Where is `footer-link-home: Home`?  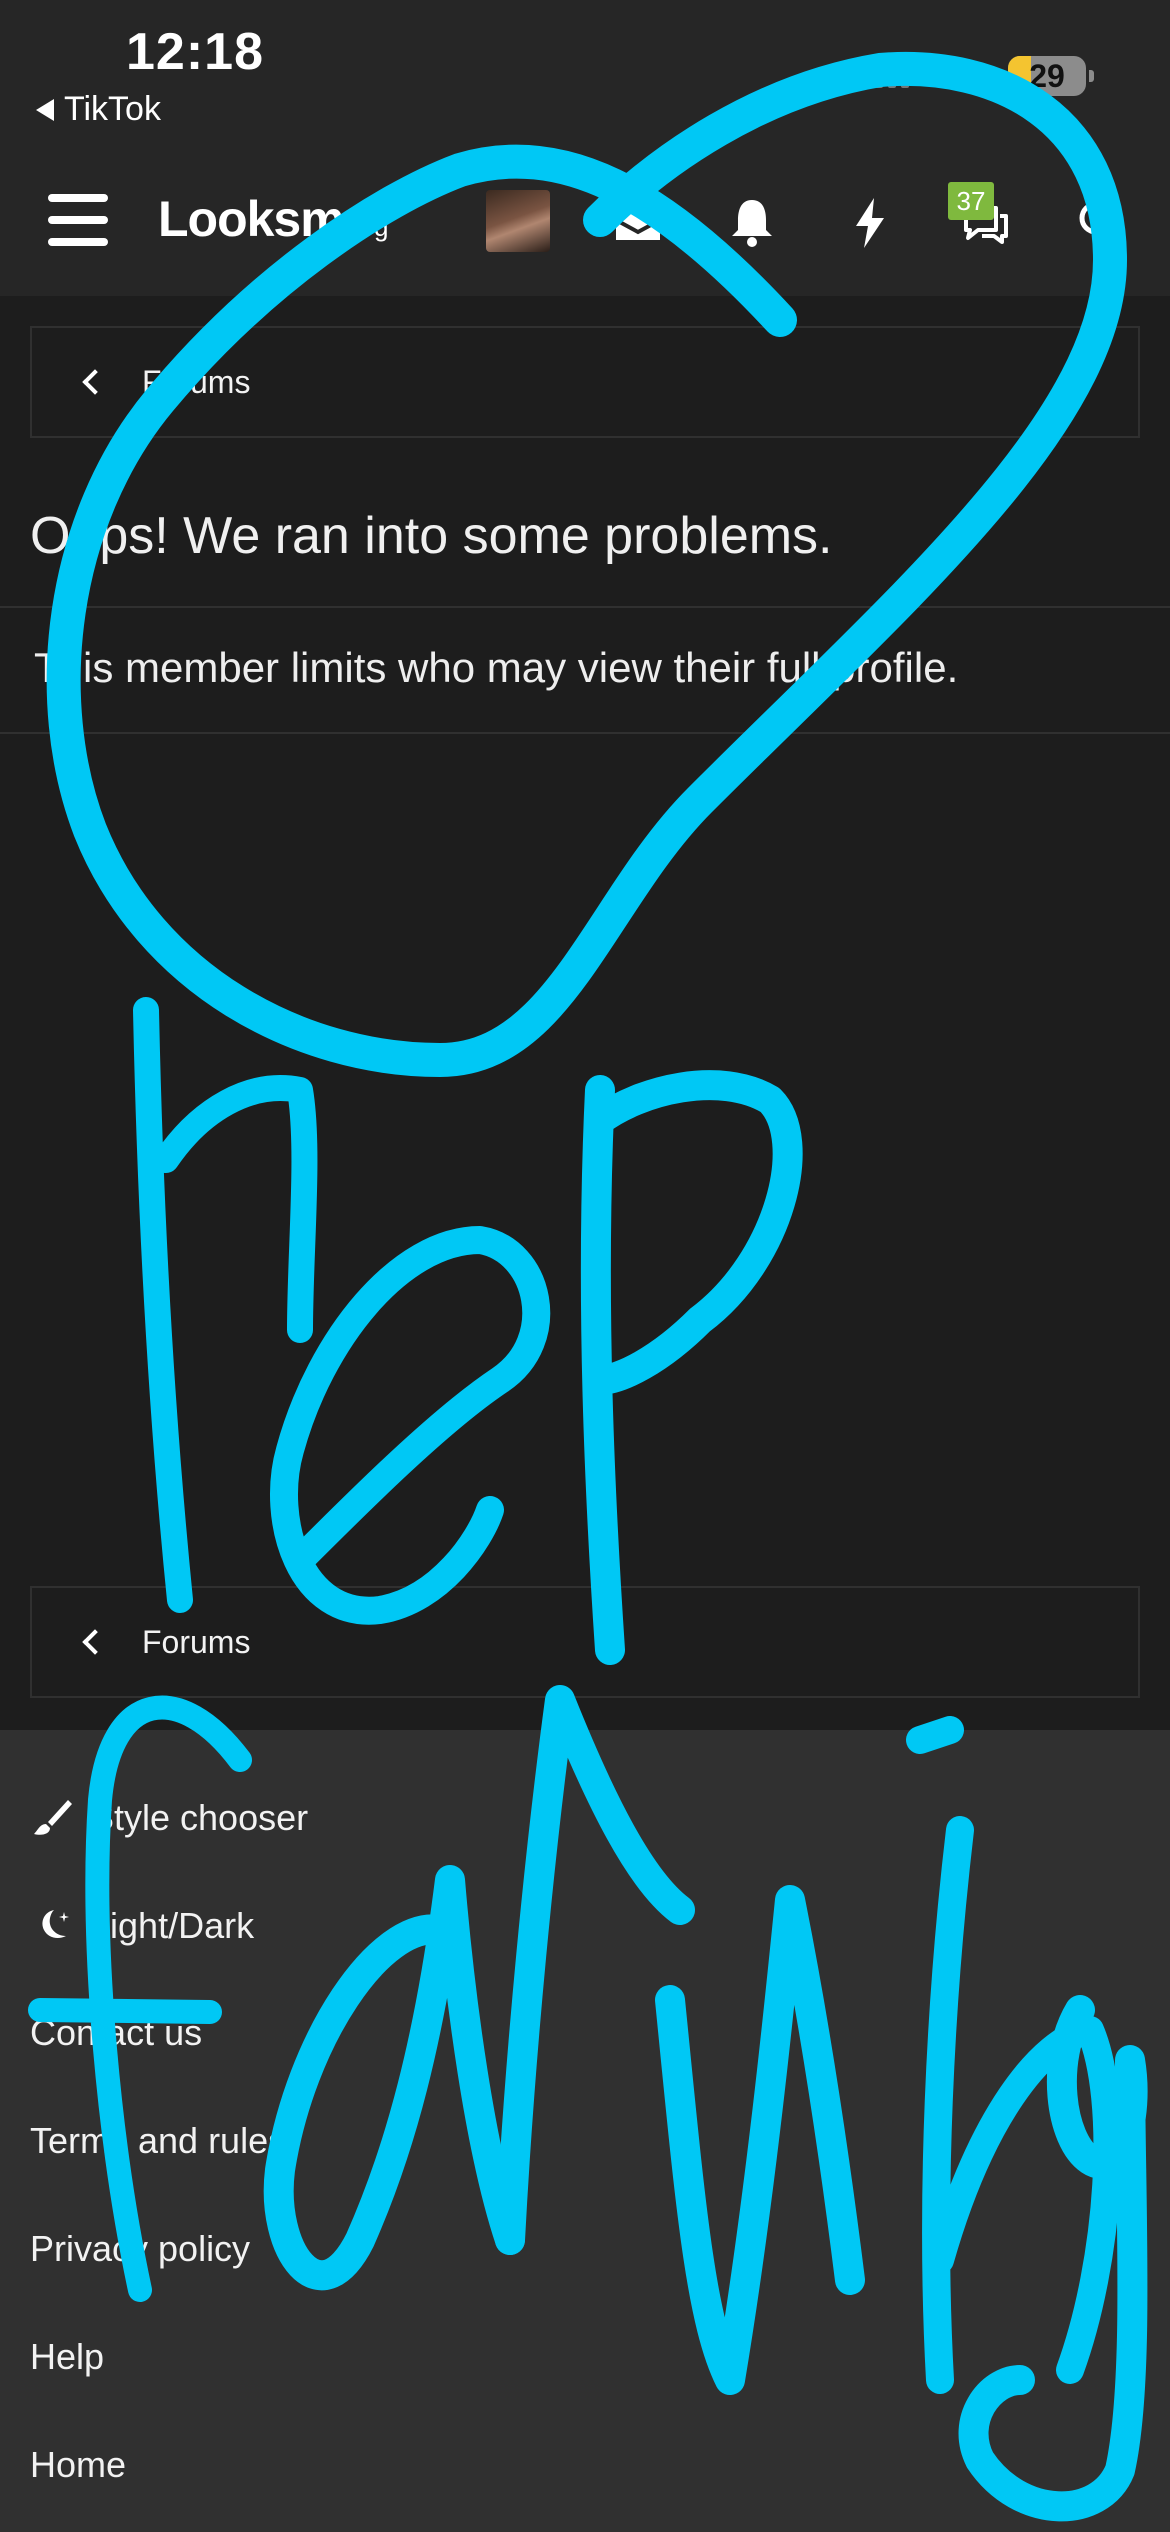 footer-link-home: Home is located at coordinates (78, 2465).